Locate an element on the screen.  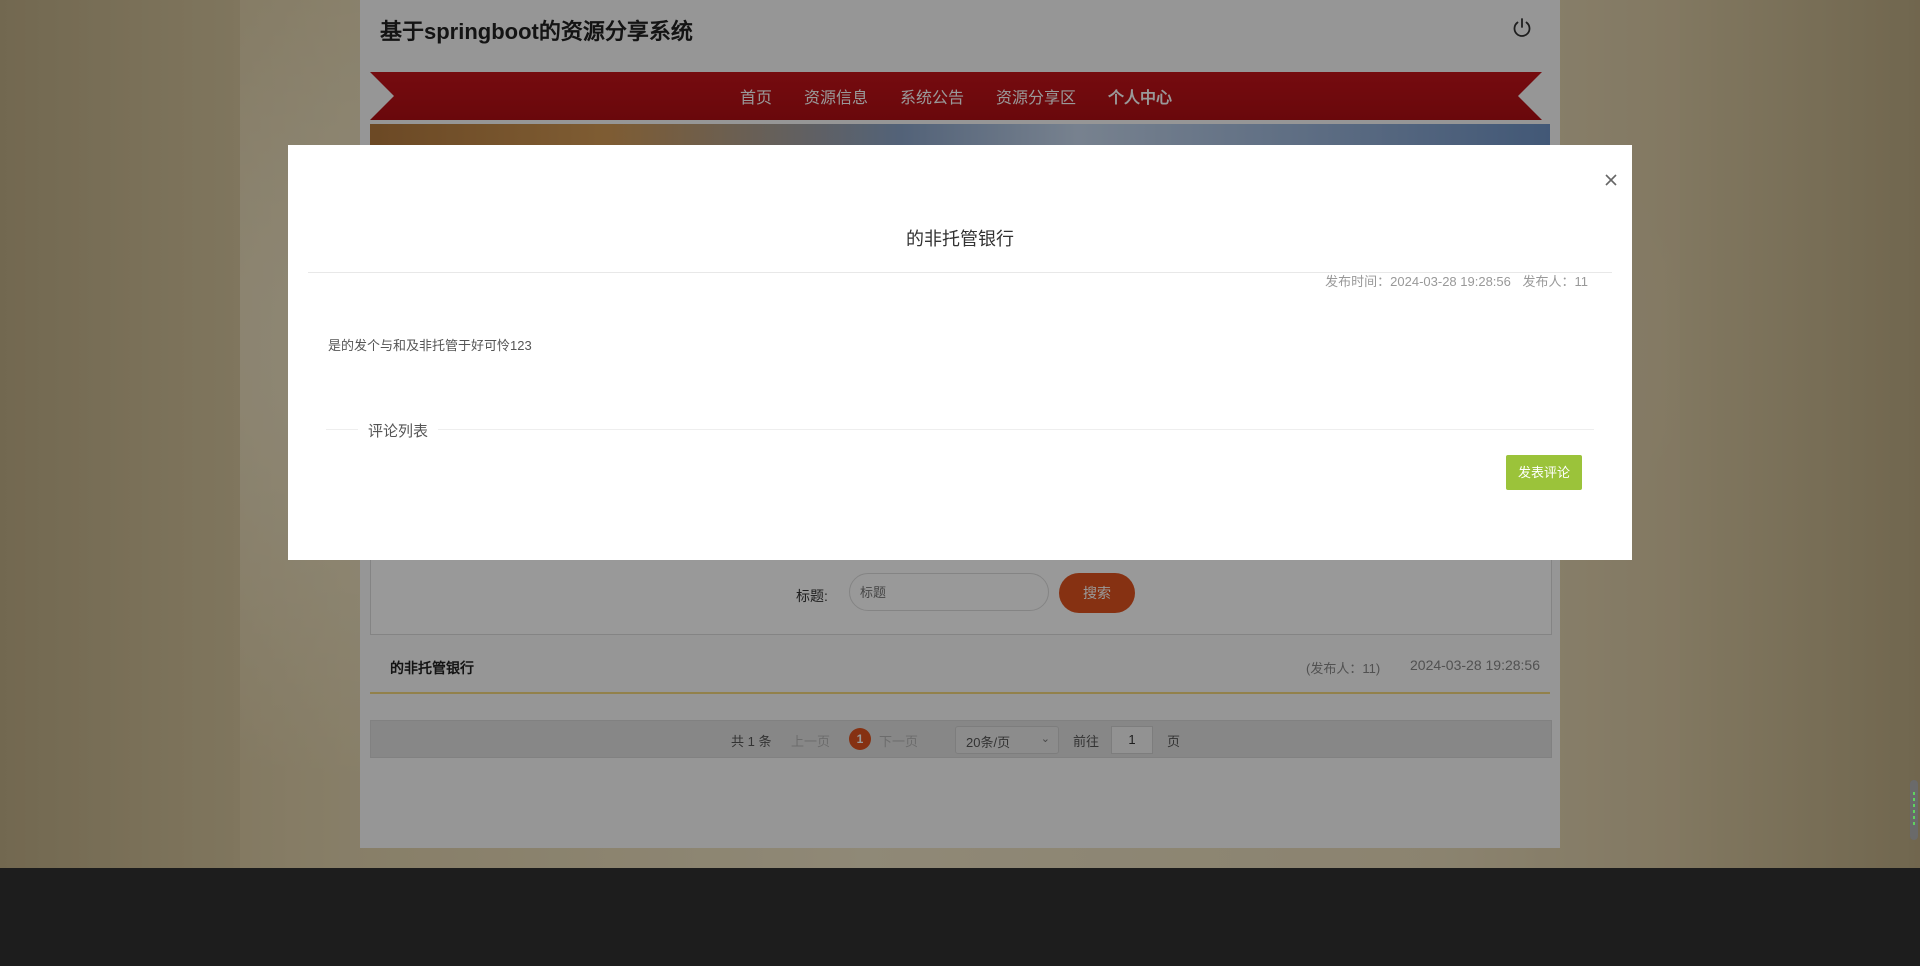
close-icon is located at coordinates (1611, 180).